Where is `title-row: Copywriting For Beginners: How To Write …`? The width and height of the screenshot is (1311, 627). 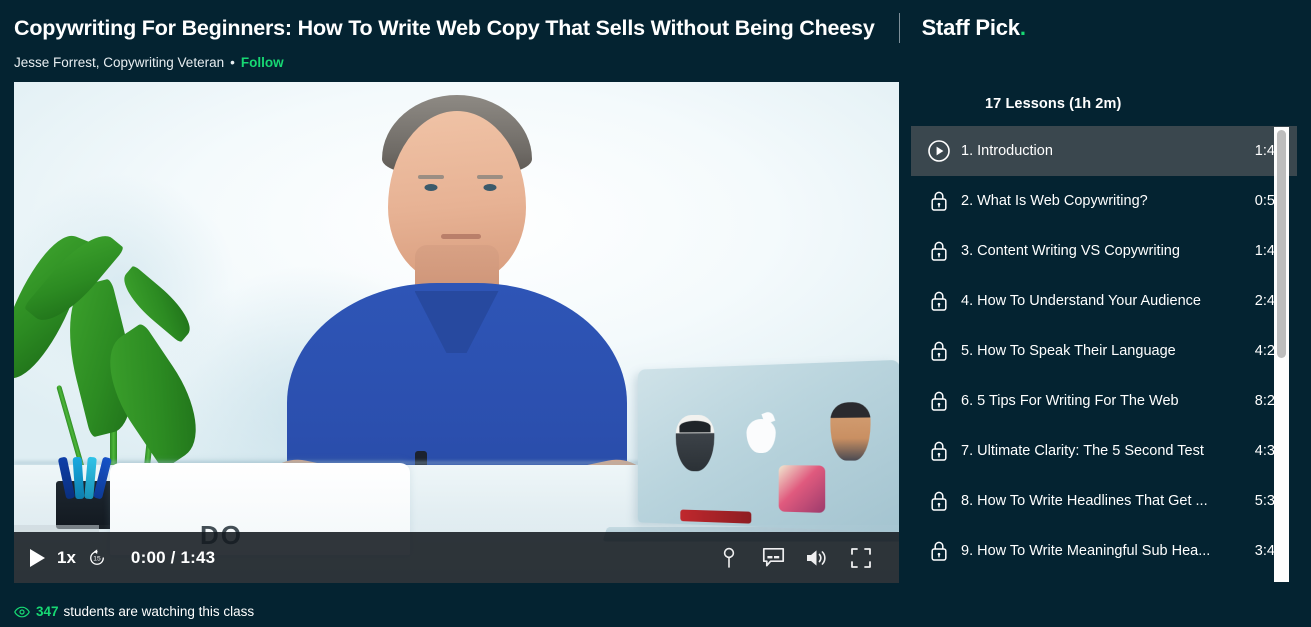 title-row: Copywriting For Beginners: How To Write … is located at coordinates (655, 28).